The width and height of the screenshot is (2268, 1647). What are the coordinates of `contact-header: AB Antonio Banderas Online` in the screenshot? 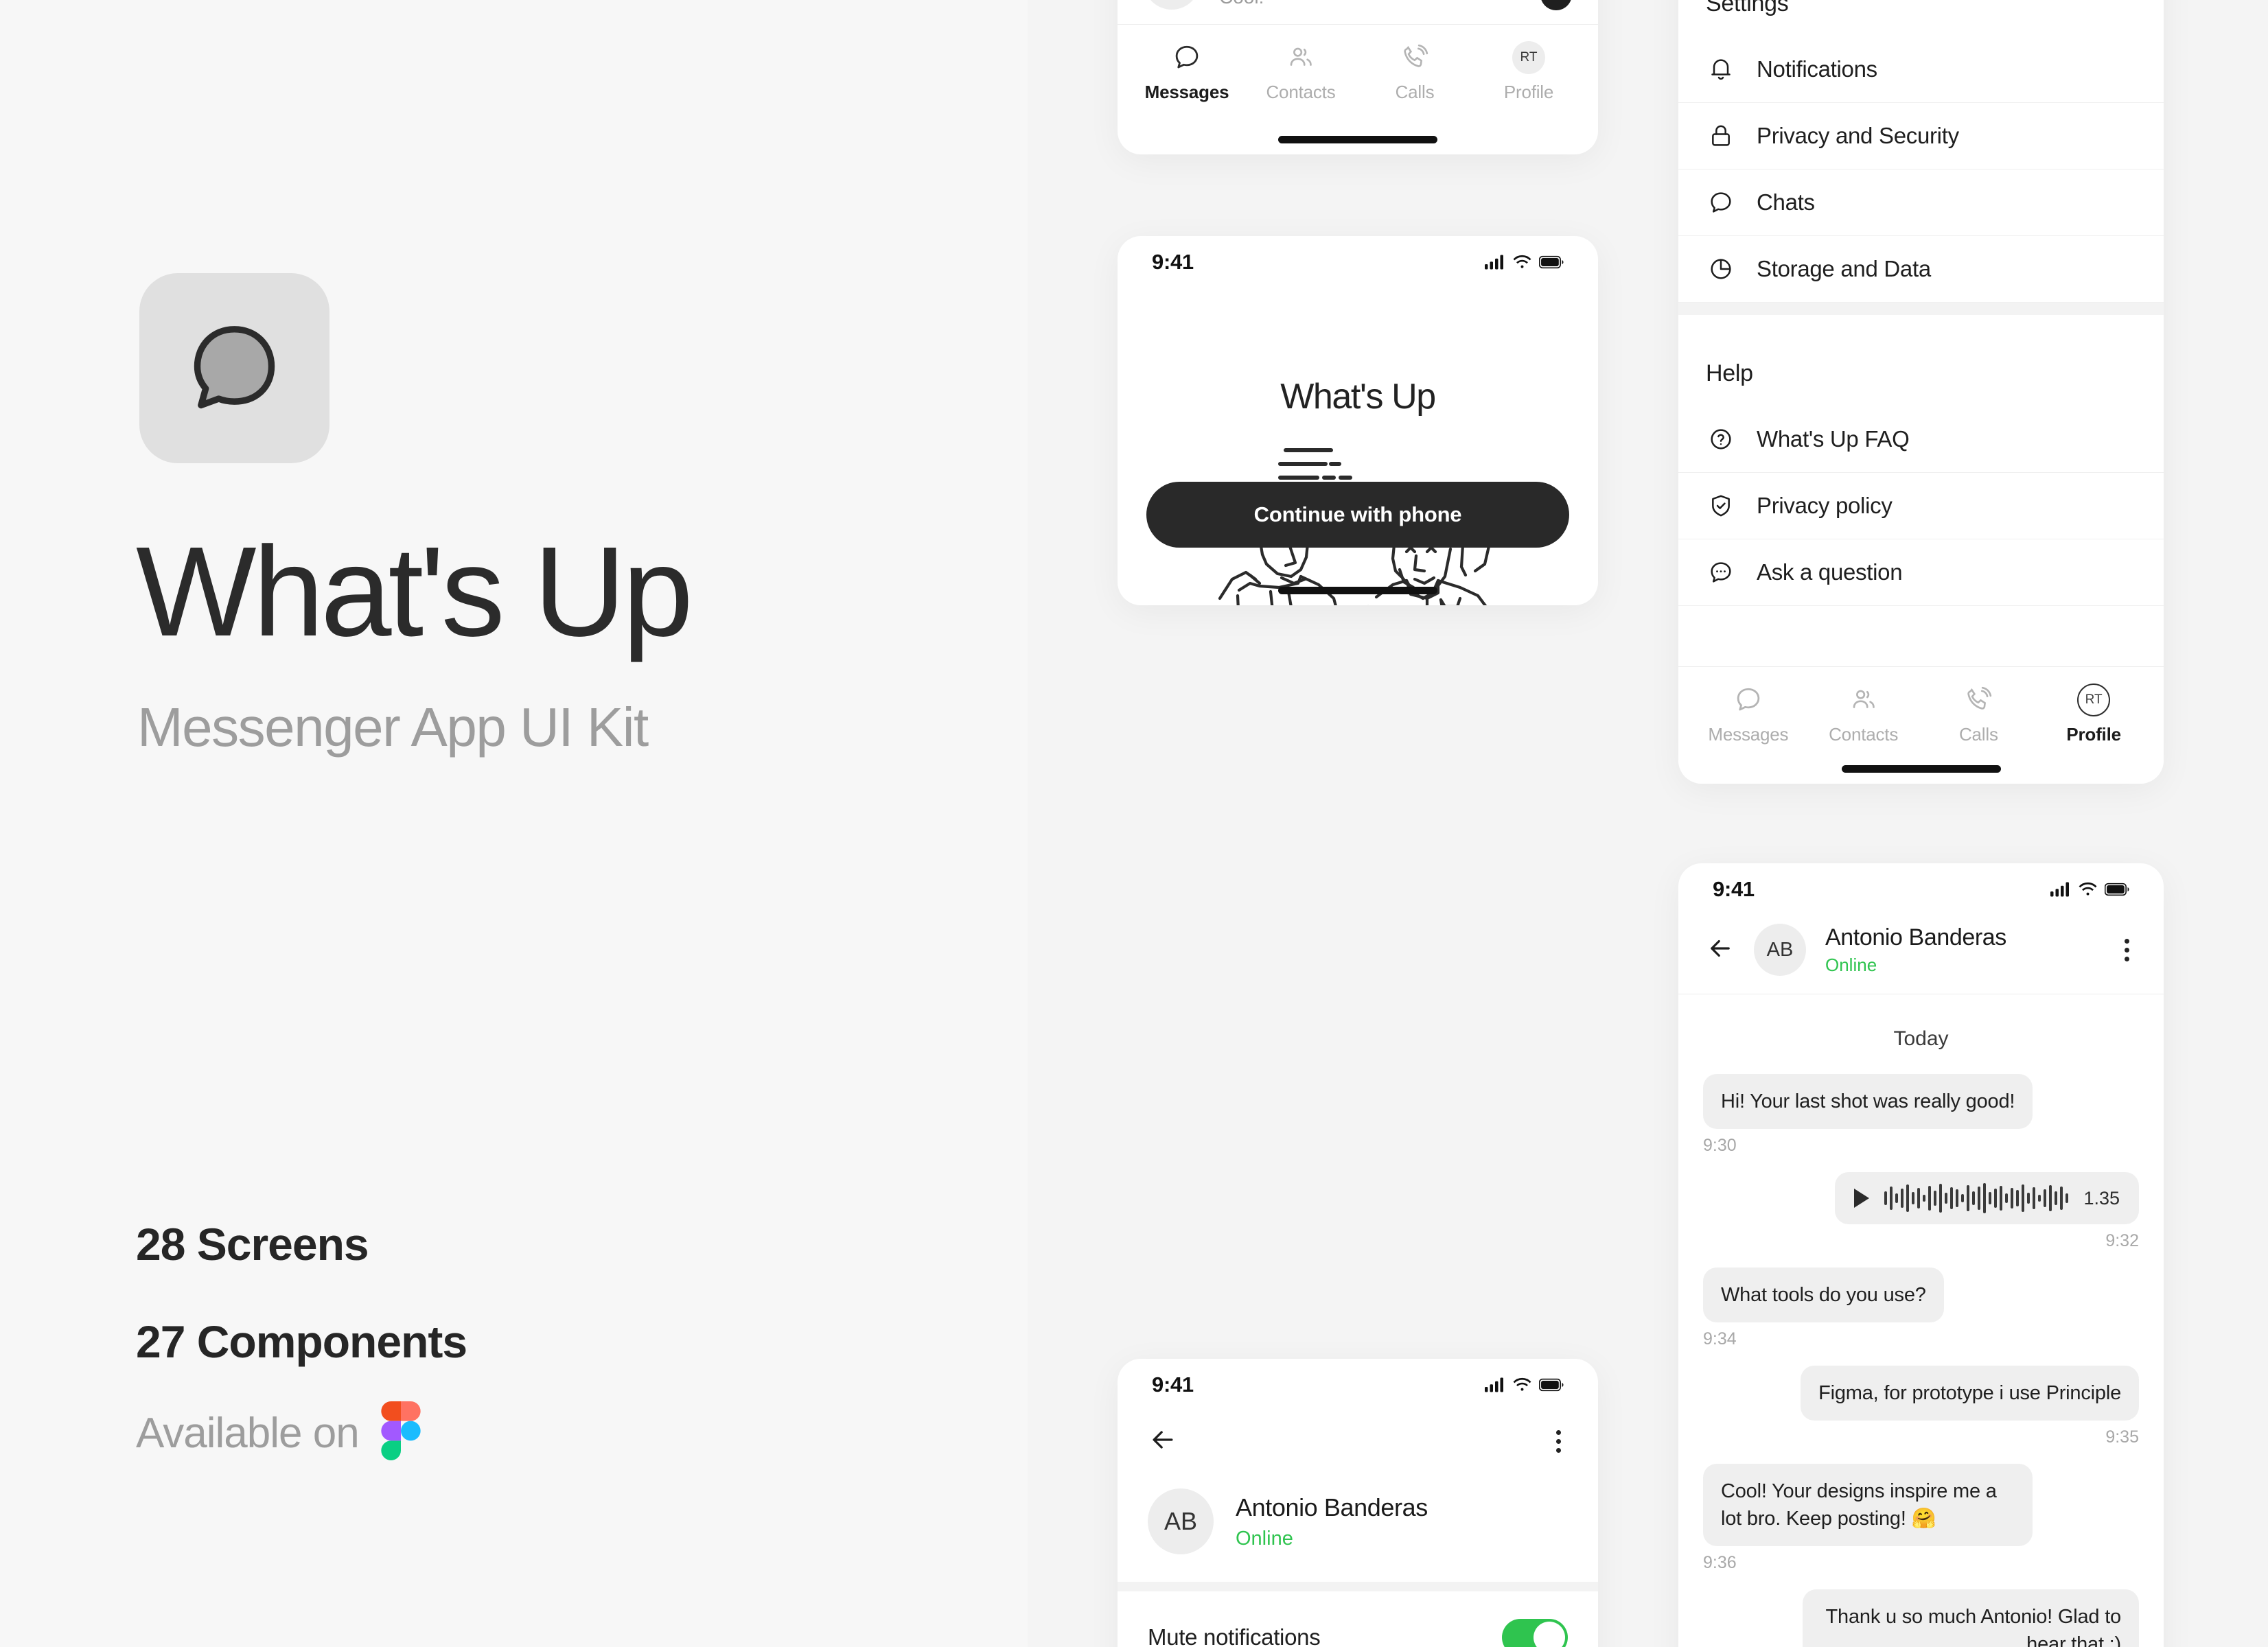 It's located at (1358, 1520).